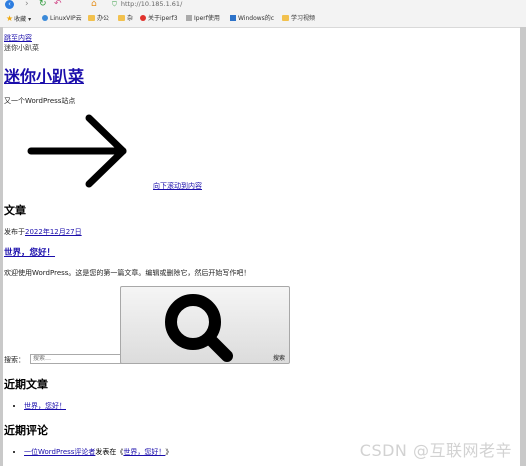  I want to click on site-logo: 迷你小趴菜, so click(21, 48).